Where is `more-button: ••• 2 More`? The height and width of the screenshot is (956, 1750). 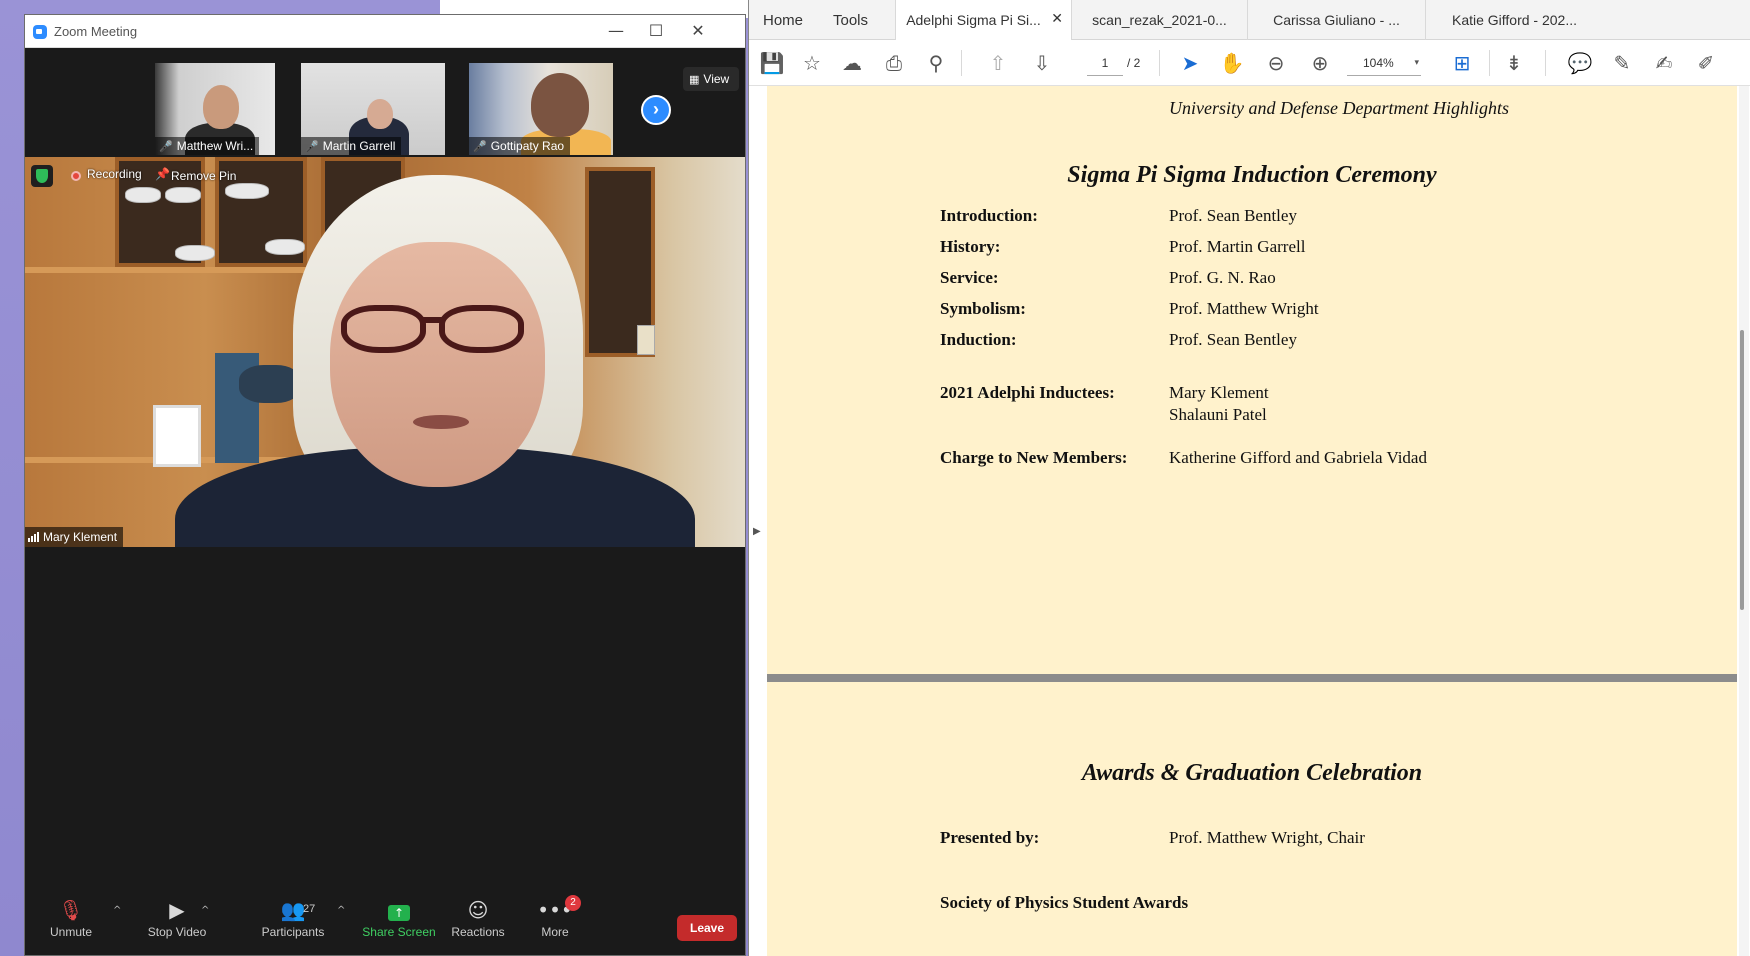 more-button: ••• 2 More is located at coordinates (555, 924).